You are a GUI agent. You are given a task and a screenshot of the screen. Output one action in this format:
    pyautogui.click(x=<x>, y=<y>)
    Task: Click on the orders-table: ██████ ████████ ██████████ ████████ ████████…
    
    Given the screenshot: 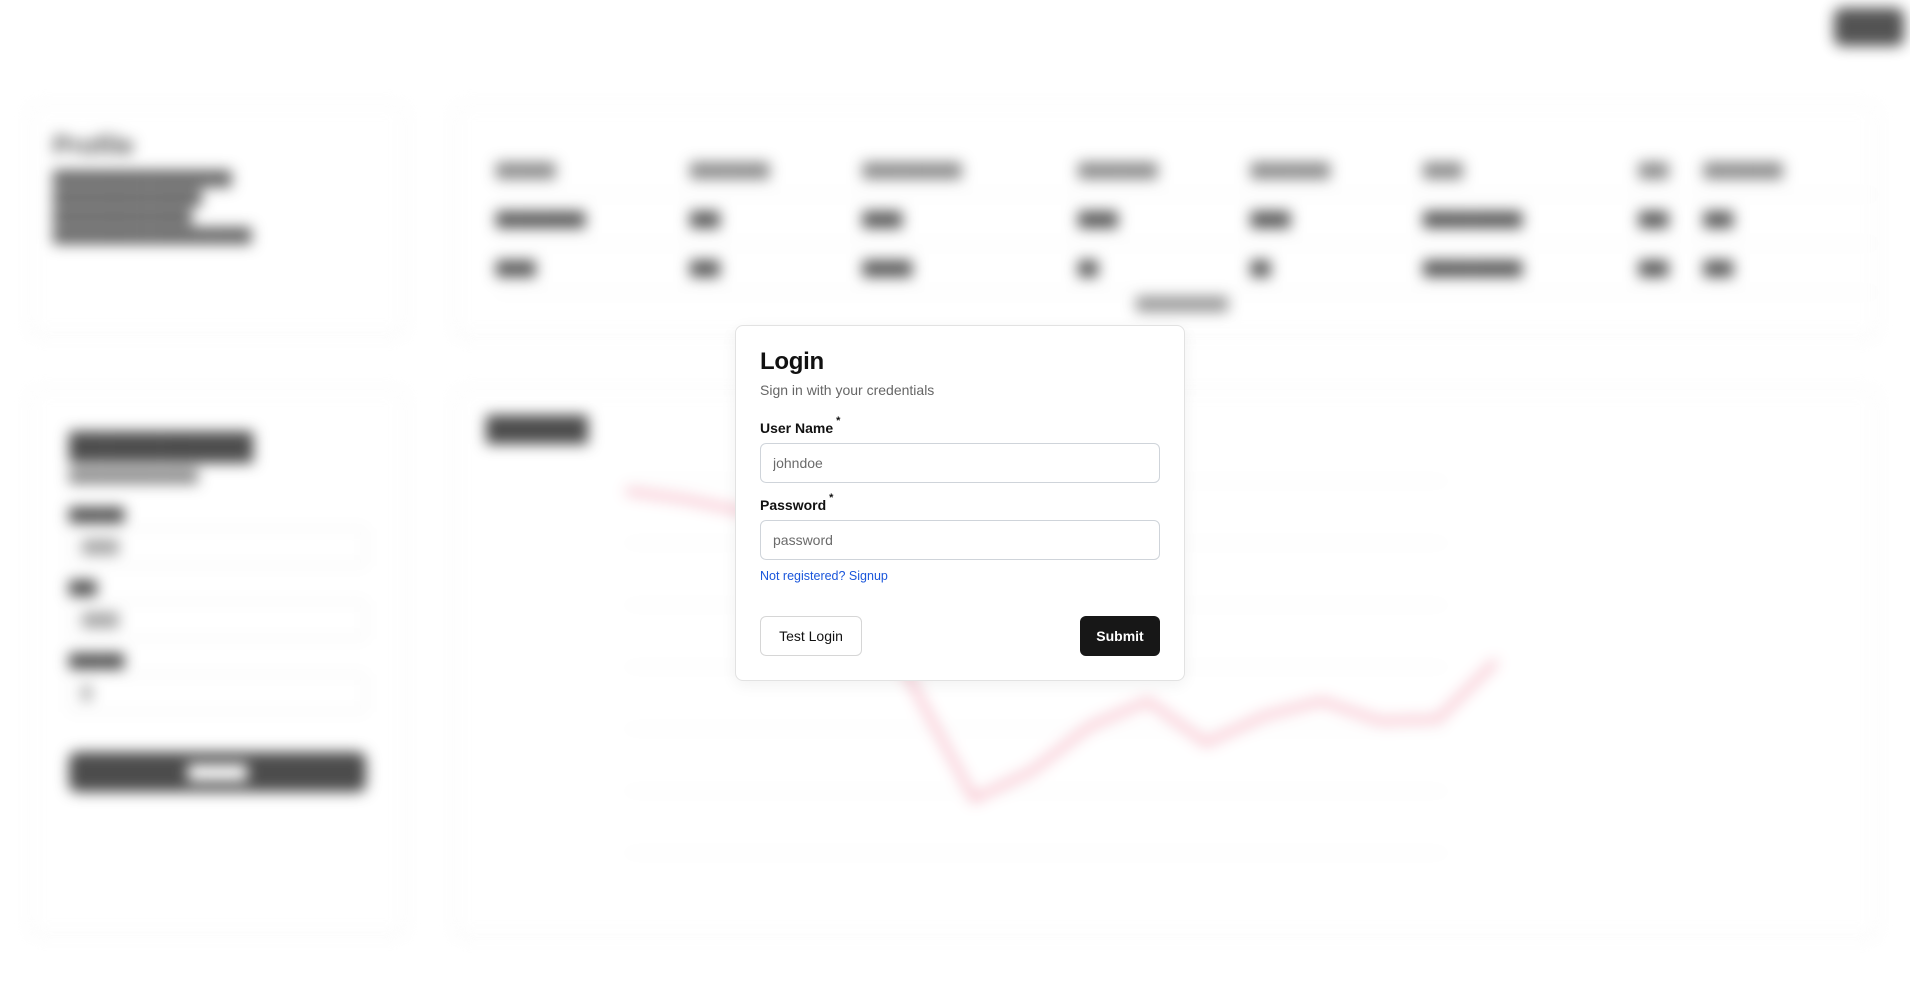 What is the action you would take?
    pyautogui.click(x=1186, y=219)
    